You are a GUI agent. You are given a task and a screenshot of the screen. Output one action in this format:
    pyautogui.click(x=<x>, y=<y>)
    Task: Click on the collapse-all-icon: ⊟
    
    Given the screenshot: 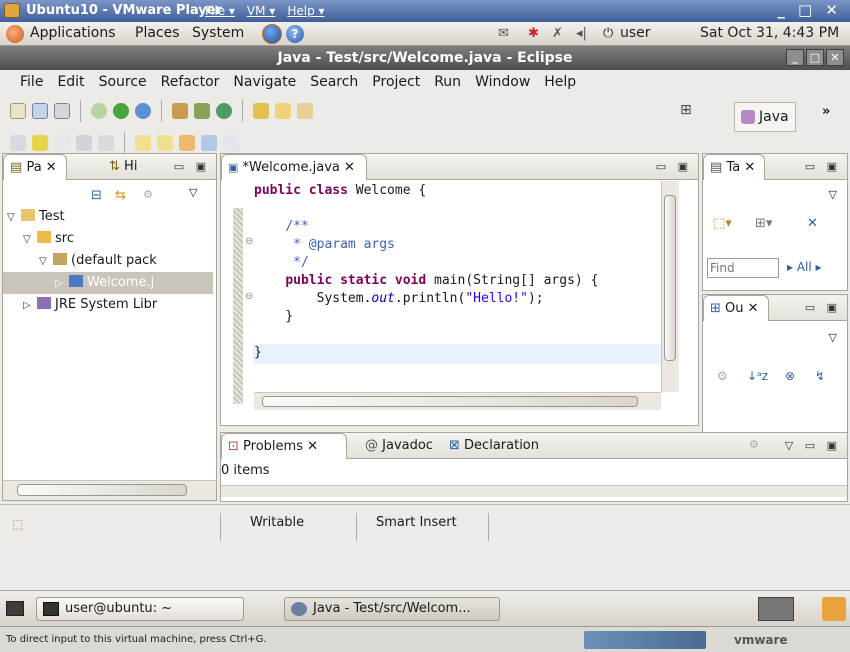 What is the action you would take?
    pyautogui.click(x=96, y=195)
    